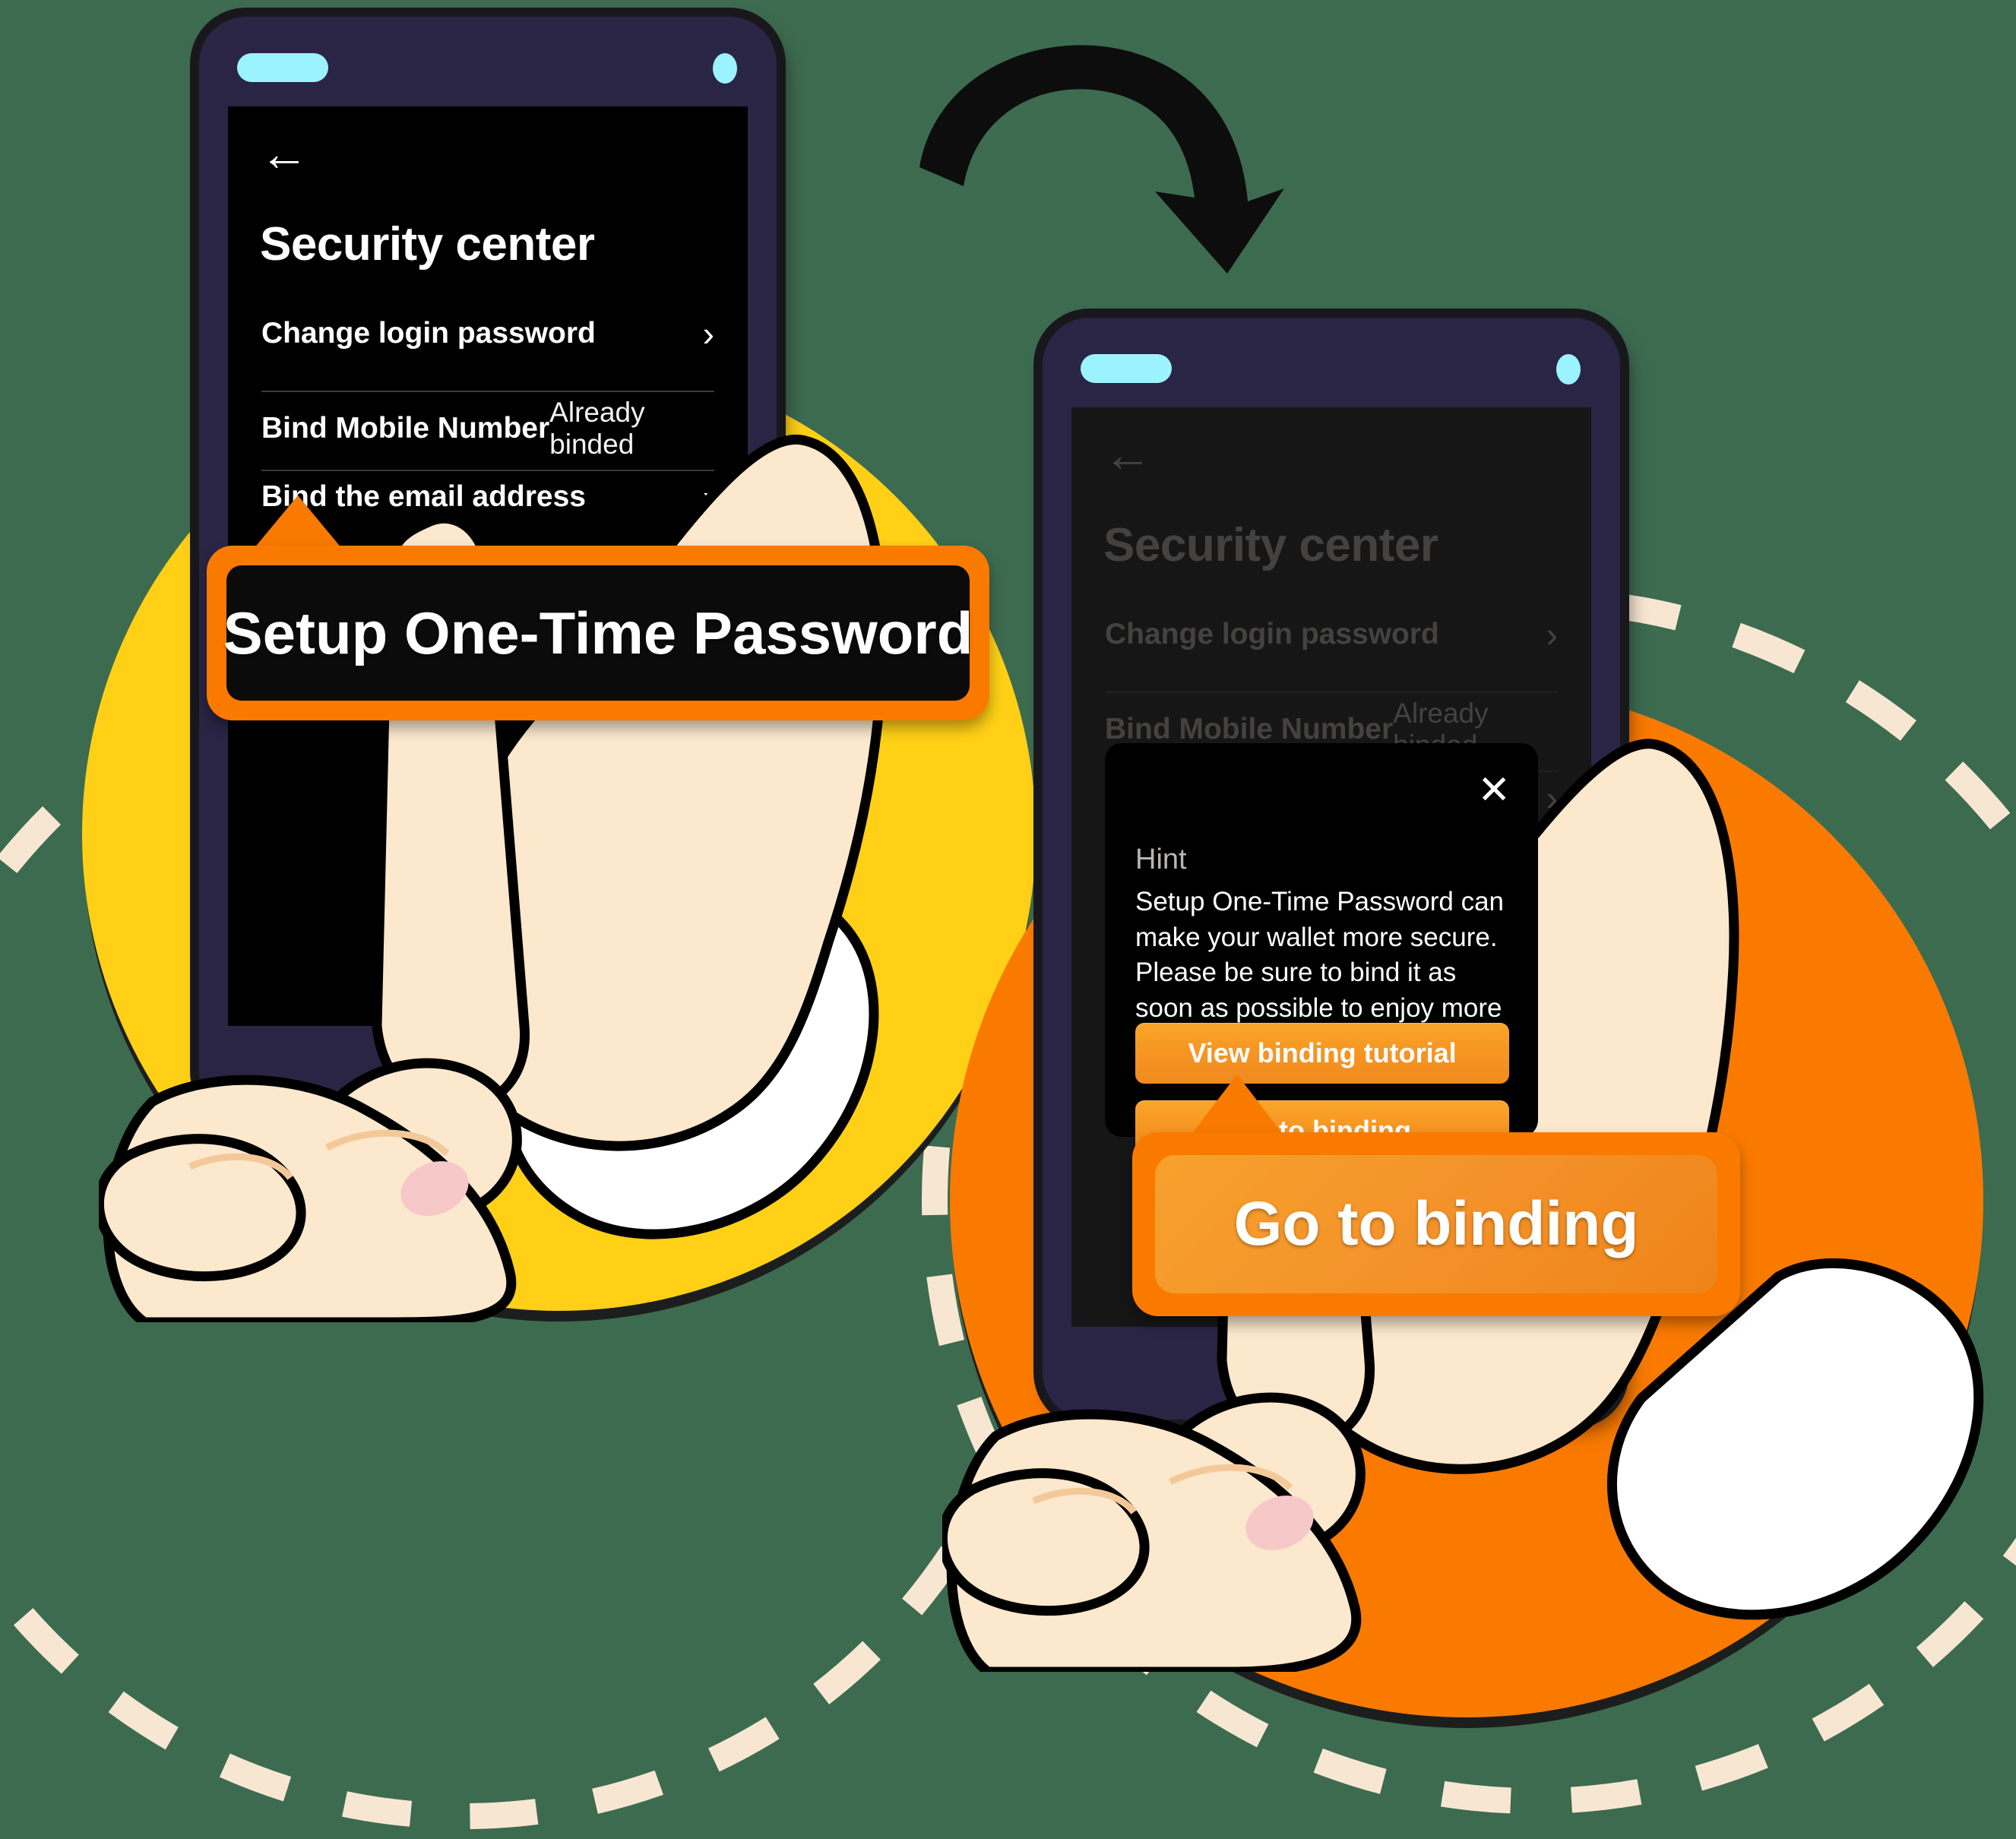 This screenshot has height=1839, width=2016. What do you see at coordinates (1237, 1107) in the screenshot?
I see `callout-pointer-right` at bounding box center [1237, 1107].